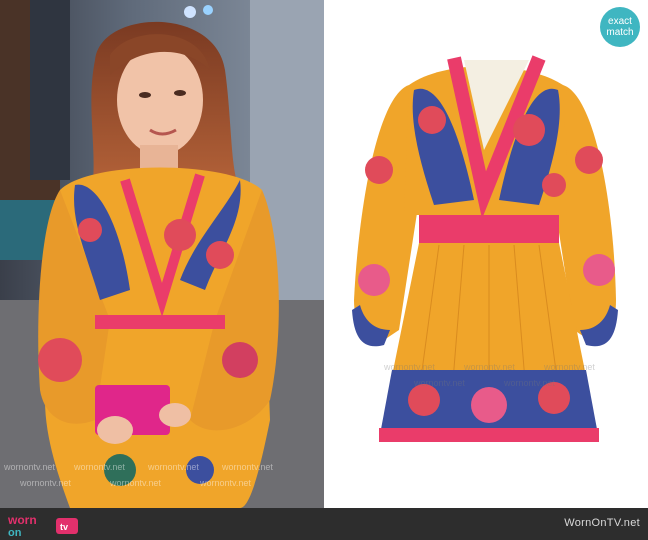 This screenshot has height=540, width=648. I want to click on footer-site-name: WornOnTV.net, so click(602, 523).